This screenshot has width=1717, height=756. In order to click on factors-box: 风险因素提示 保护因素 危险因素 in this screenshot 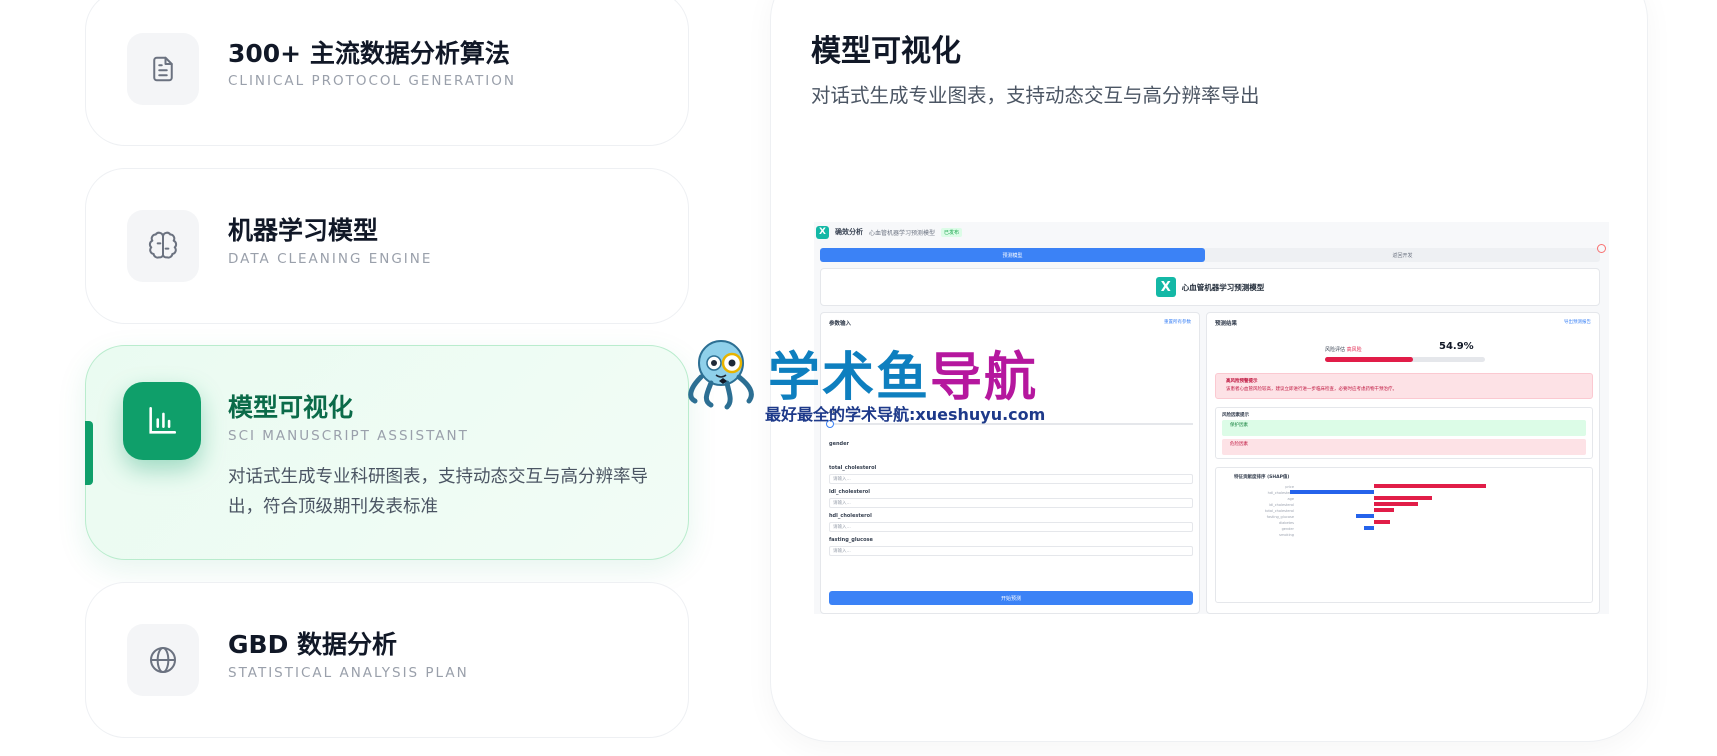, I will do `click(1404, 433)`.